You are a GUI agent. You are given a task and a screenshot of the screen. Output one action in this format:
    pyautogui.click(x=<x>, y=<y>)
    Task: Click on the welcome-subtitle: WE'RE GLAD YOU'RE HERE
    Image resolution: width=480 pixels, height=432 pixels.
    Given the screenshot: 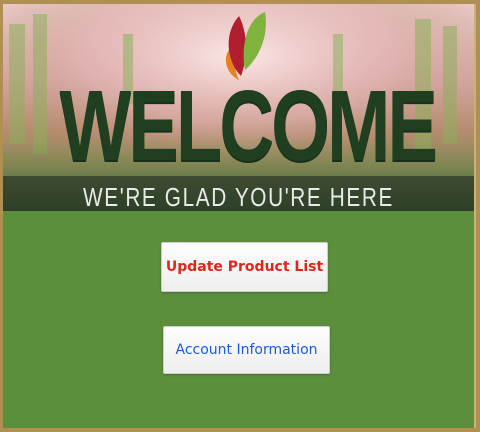 What is the action you would take?
    pyautogui.click(x=238, y=196)
    